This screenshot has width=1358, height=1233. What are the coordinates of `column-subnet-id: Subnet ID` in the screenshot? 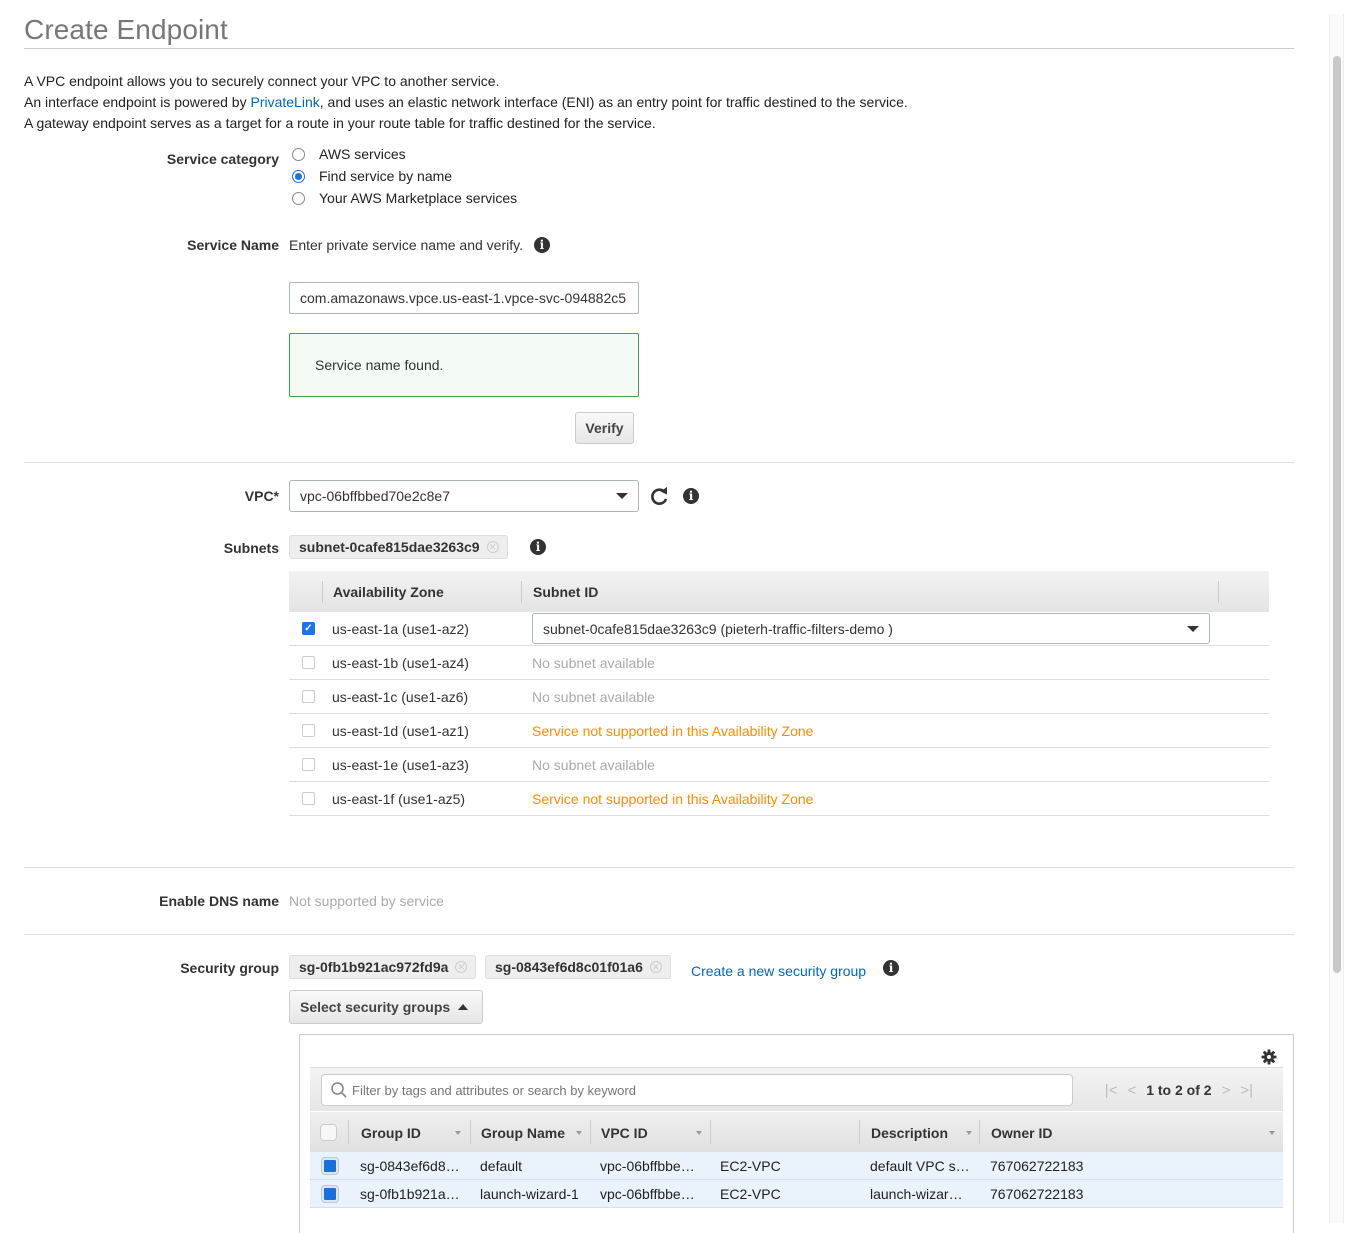 It's located at (566, 591).